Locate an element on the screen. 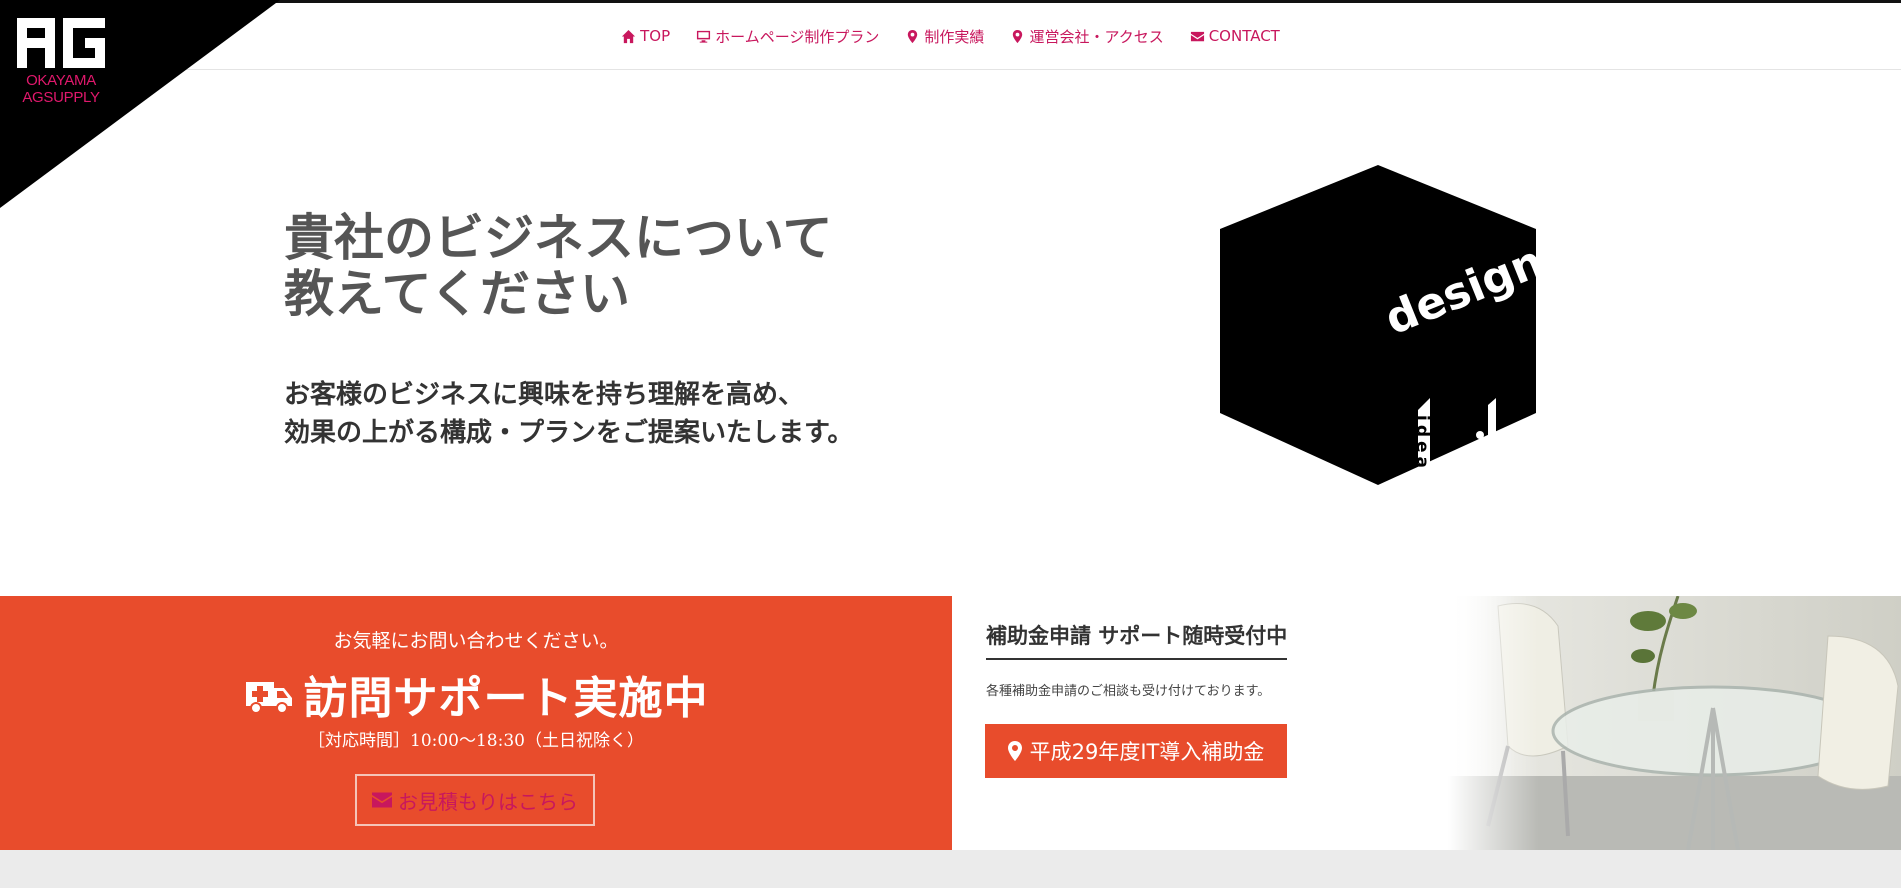  top-navbar: TOP ホームページ制作プラン 制作実績 運営会社・アクセス CONTACT is located at coordinates (950, 36).